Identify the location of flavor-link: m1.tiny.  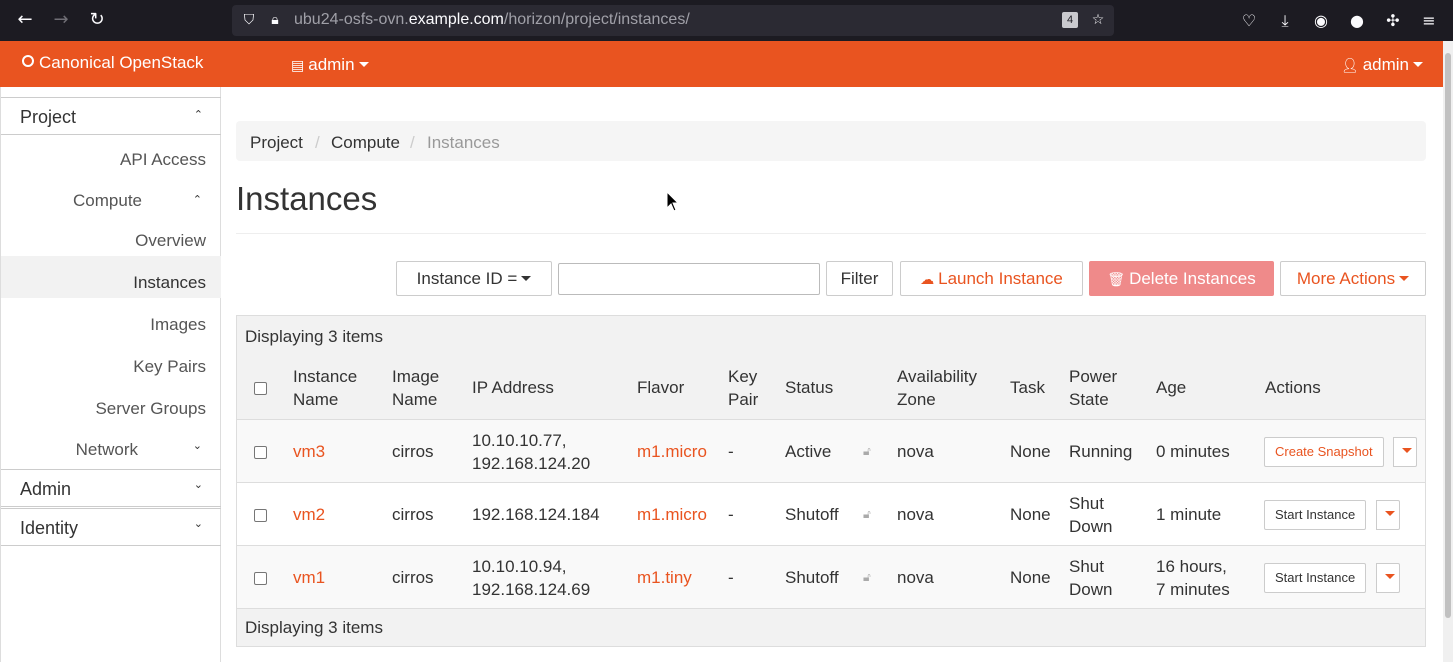
(664, 577).